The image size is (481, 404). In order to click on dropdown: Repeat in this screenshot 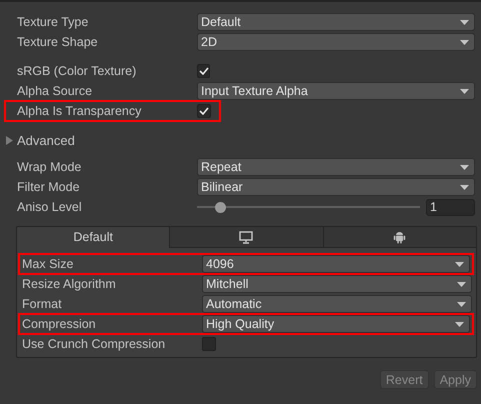, I will do `click(336, 167)`.